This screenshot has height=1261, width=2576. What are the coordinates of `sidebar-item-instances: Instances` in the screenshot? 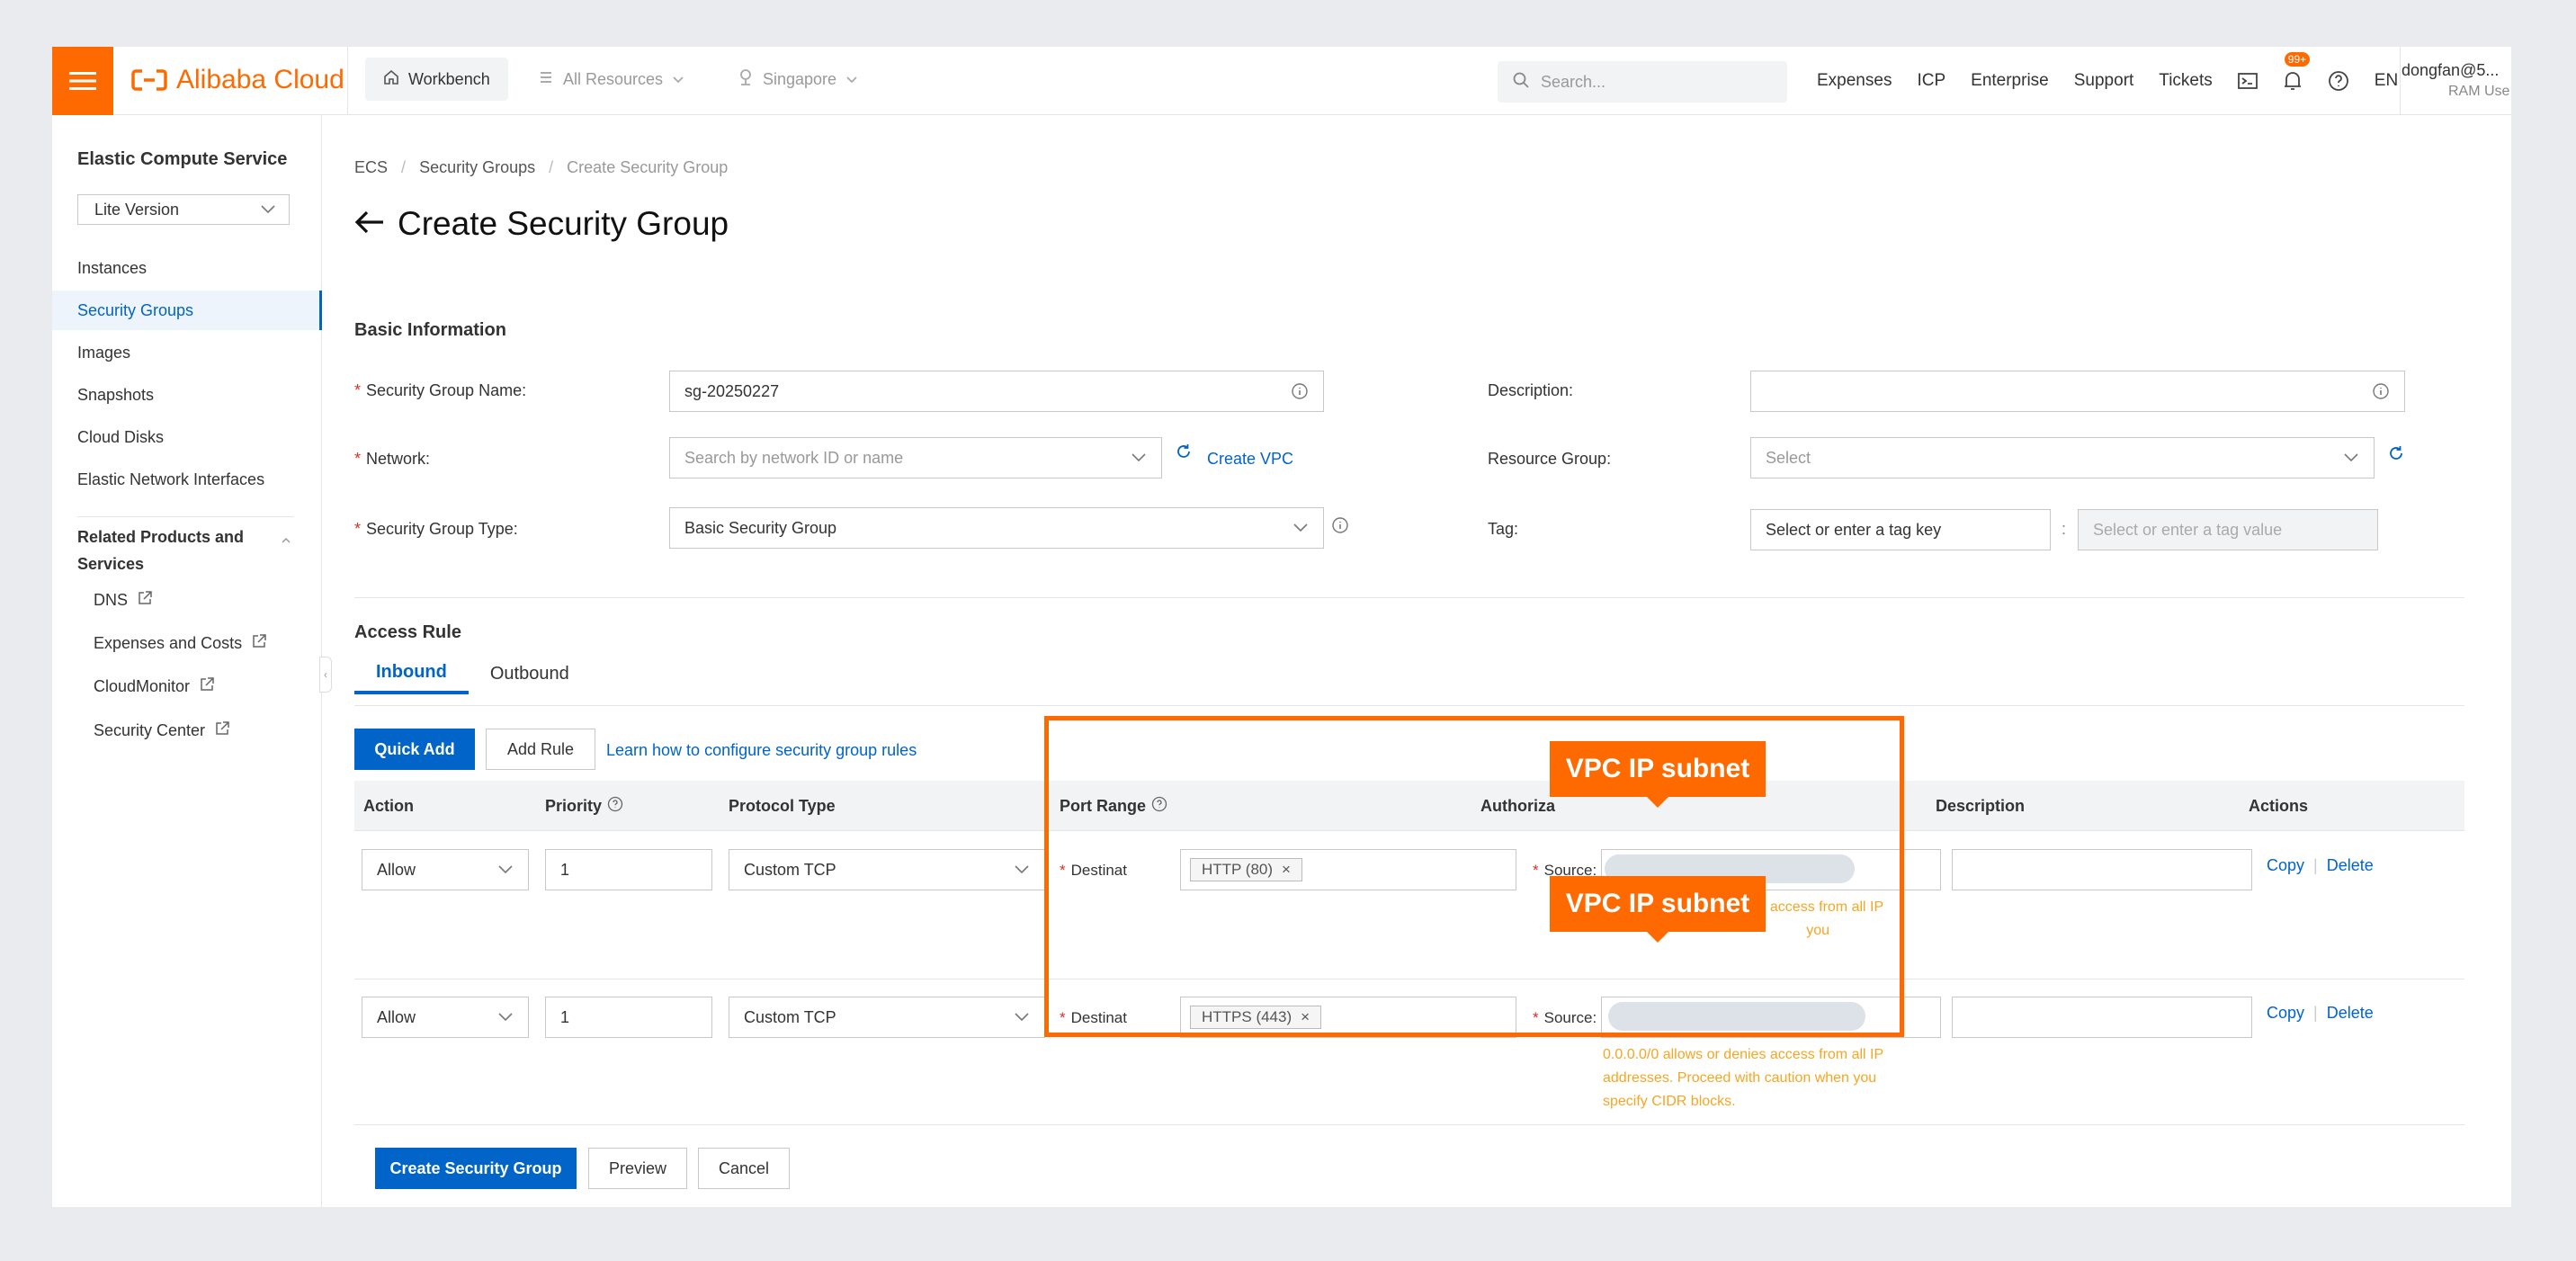 It's located at (187, 268).